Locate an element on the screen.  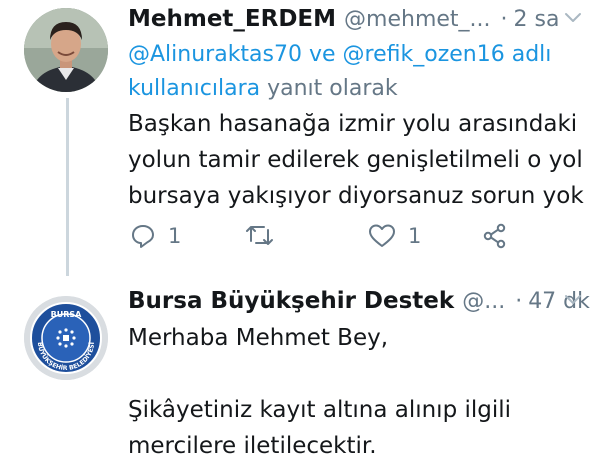
avatar-photo is located at coordinates (66, 50).